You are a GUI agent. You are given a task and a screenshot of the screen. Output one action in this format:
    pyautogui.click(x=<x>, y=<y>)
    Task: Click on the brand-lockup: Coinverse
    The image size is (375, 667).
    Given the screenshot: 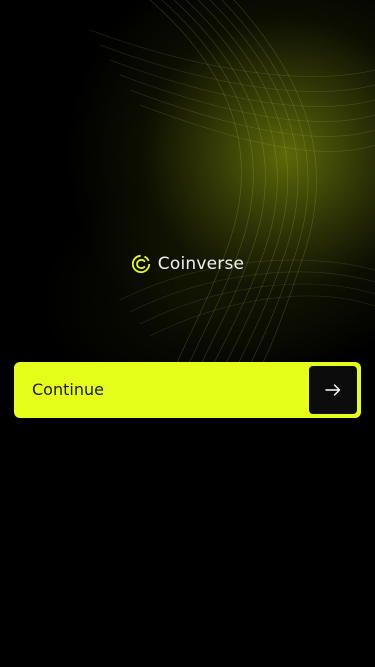 What is the action you would take?
    pyautogui.click(x=187, y=264)
    